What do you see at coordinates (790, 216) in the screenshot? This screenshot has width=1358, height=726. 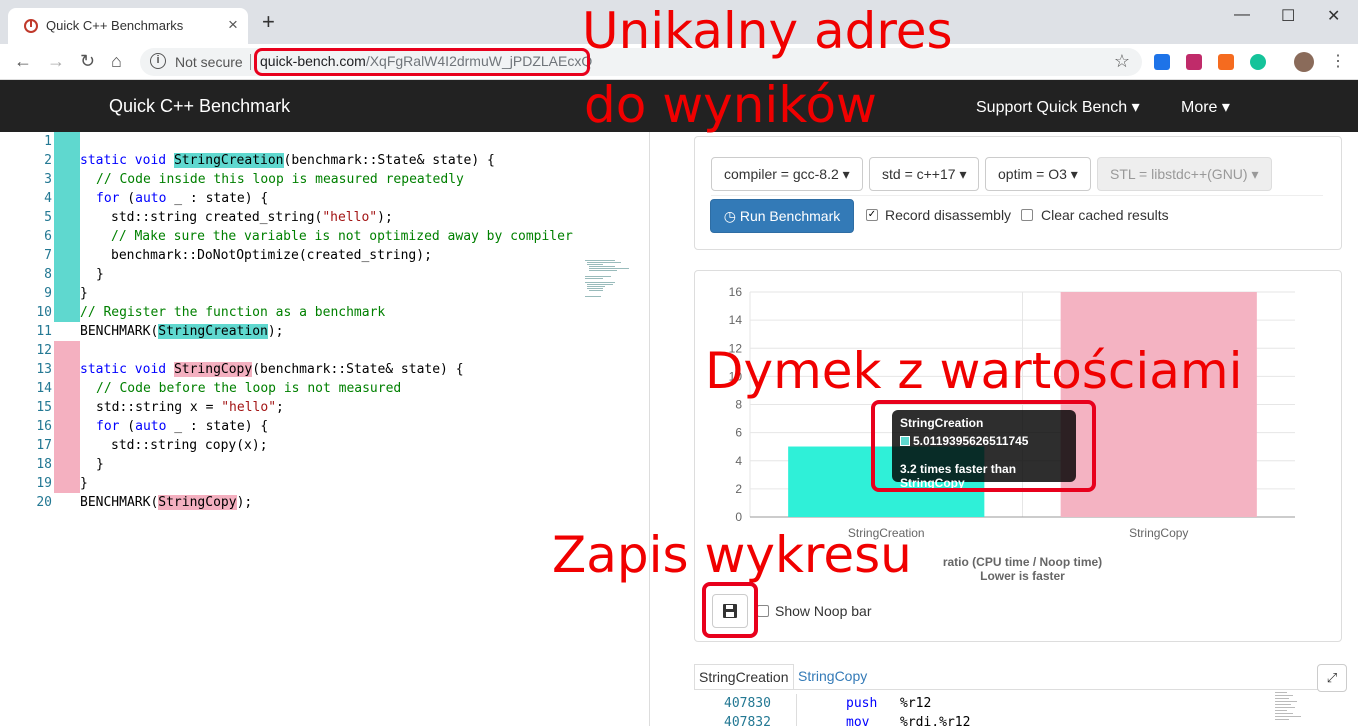 I see `run-benchmark-label: Run Benchmark` at bounding box center [790, 216].